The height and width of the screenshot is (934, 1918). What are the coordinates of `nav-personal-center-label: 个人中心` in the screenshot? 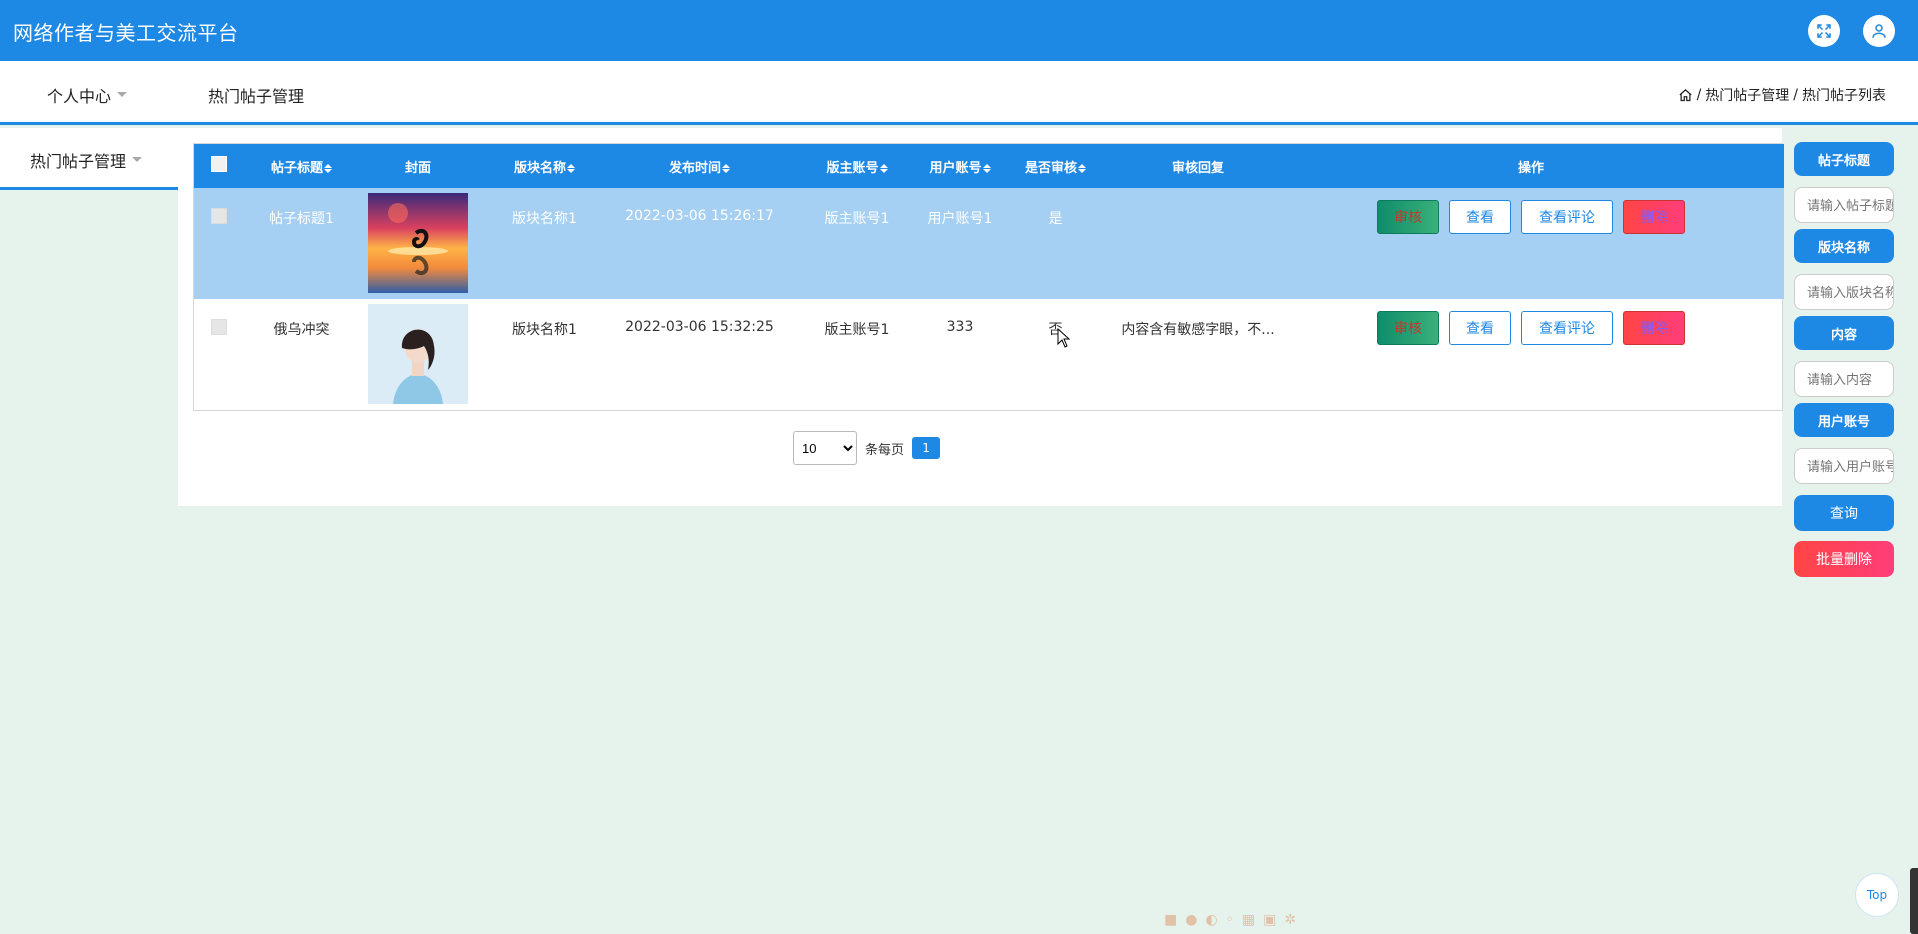 It's located at (79, 96).